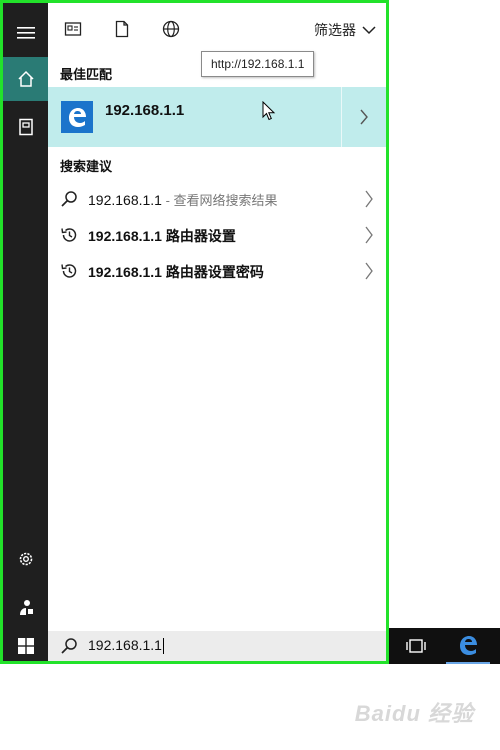 This screenshot has height=750, width=500. What do you see at coordinates (335, 30) in the screenshot?
I see `filter-label: 筛选器` at bounding box center [335, 30].